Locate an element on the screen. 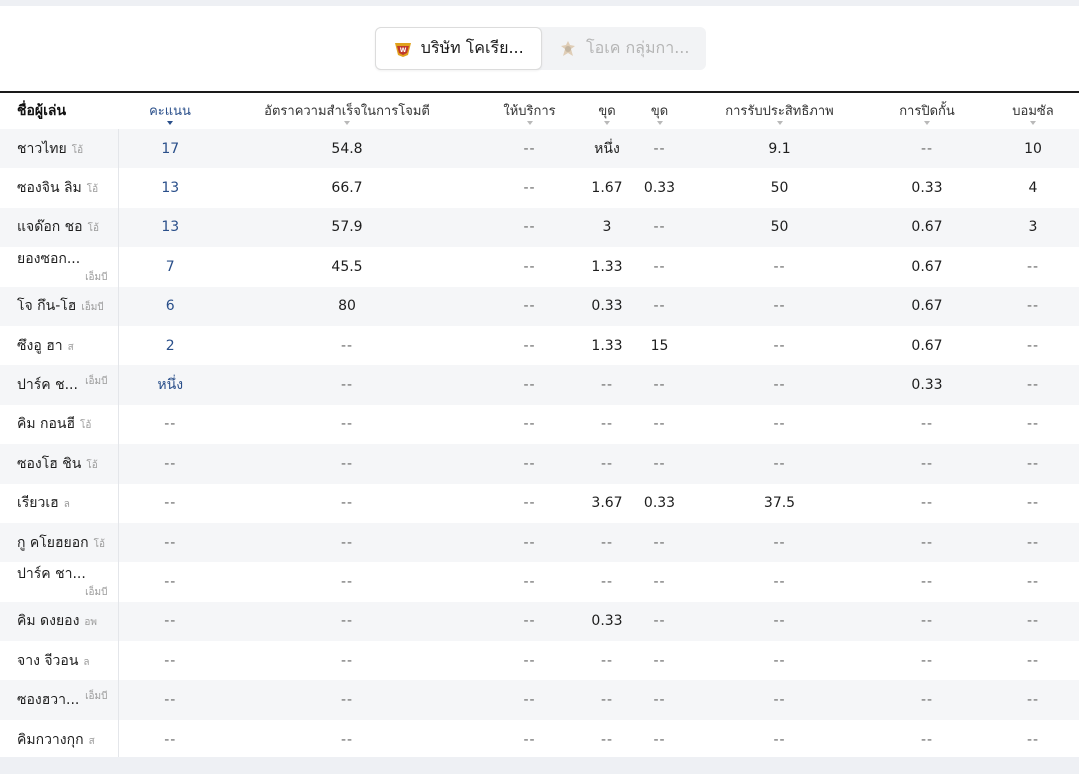 This screenshot has height=774, width=1079. player-cell: ชาวไทย โอ้ is located at coordinates (59, 149).